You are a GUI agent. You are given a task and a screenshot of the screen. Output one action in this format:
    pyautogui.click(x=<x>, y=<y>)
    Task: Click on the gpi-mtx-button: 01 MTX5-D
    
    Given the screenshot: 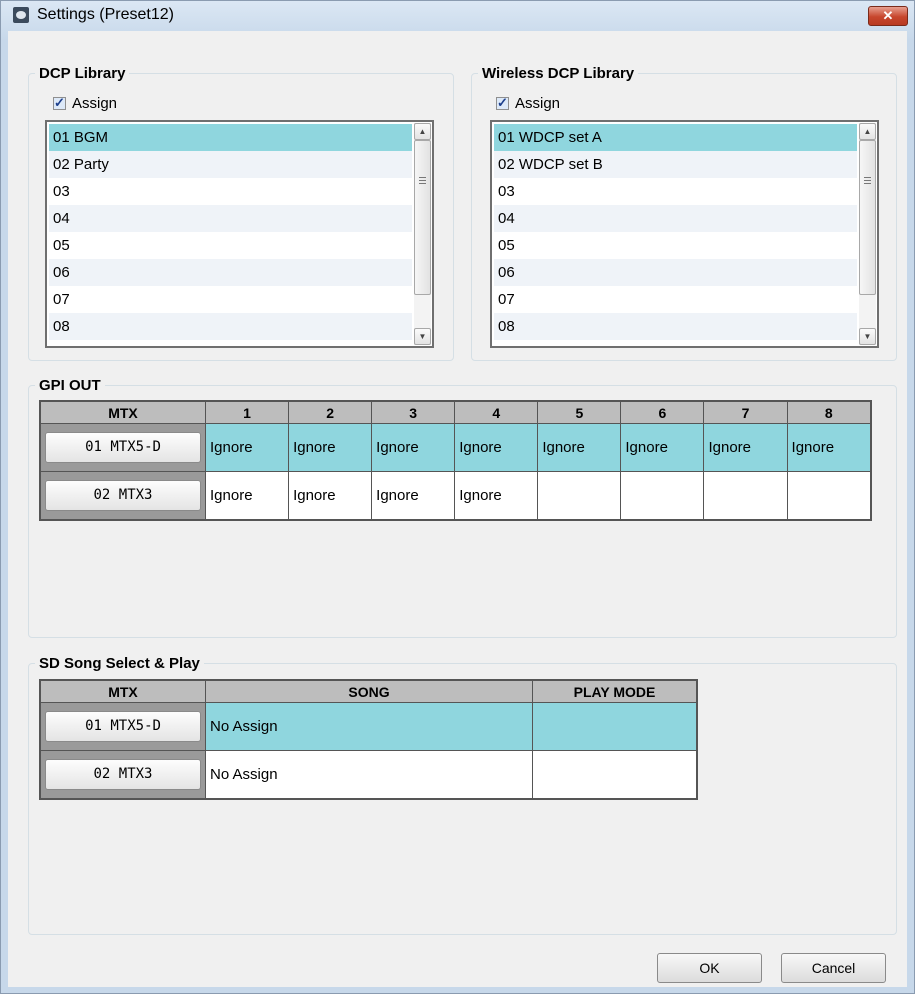 What is the action you would take?
    pyautogui.click(x=123, y=447)
    